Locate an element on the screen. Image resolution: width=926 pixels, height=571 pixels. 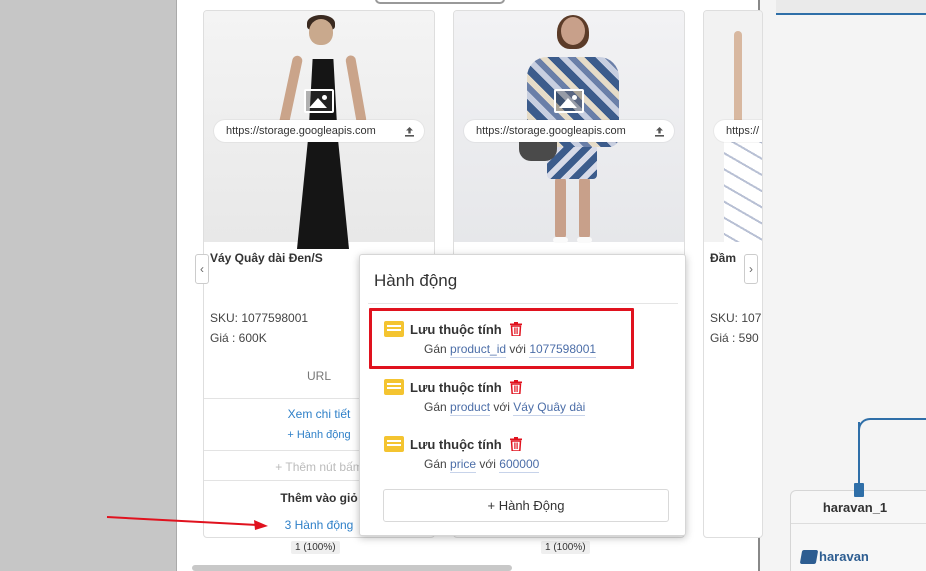
product-name: Váy Quây dài Đen/S is located at coordinates (266, 258).